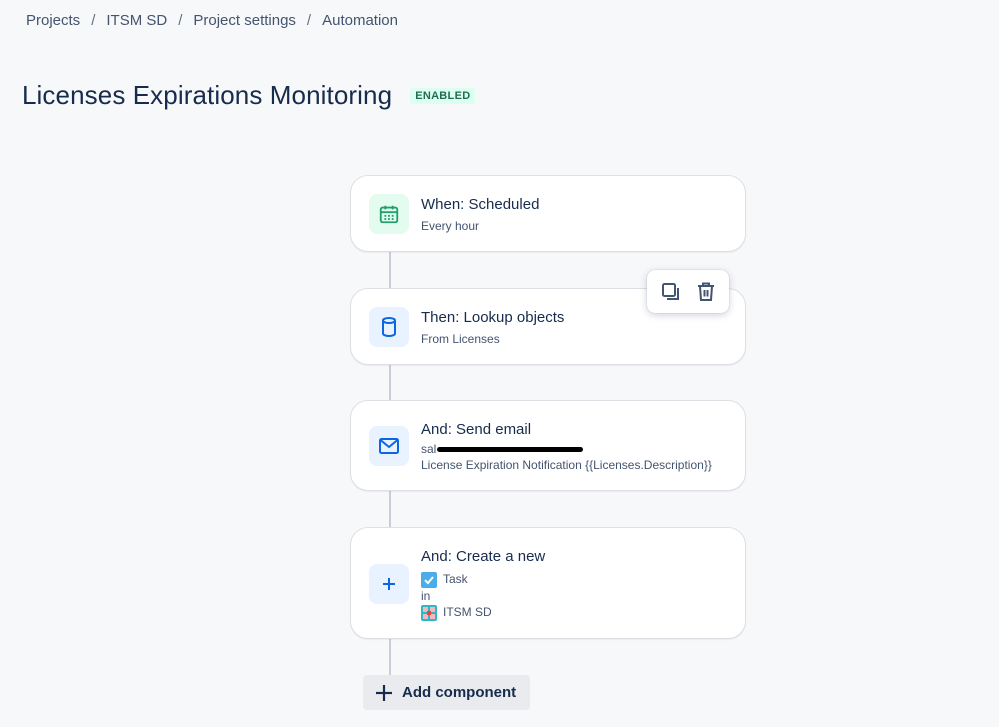 This screenshot has height=727, width=999. What do you see at coordinates (53, 20) in the screenshot?
I see `breadcrumb-projects: Projects` at bounding box center [53, 20].